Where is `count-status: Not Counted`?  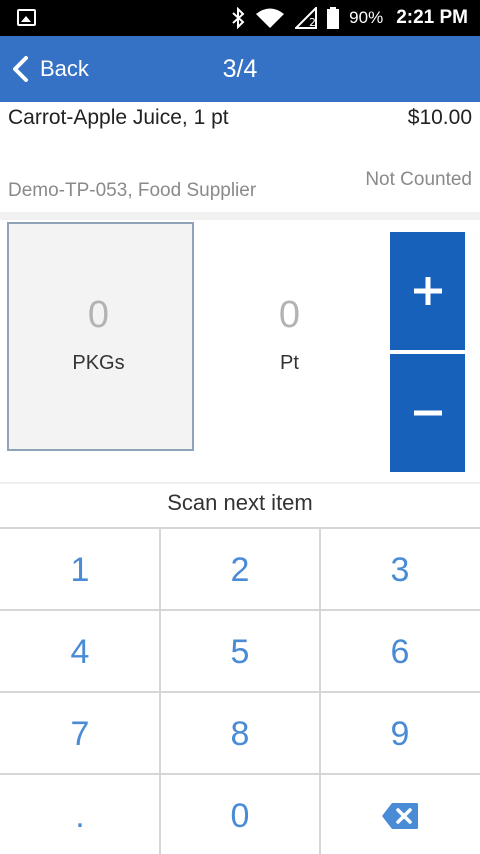
count-status: Not Counted is located at coordinates (418, 179).